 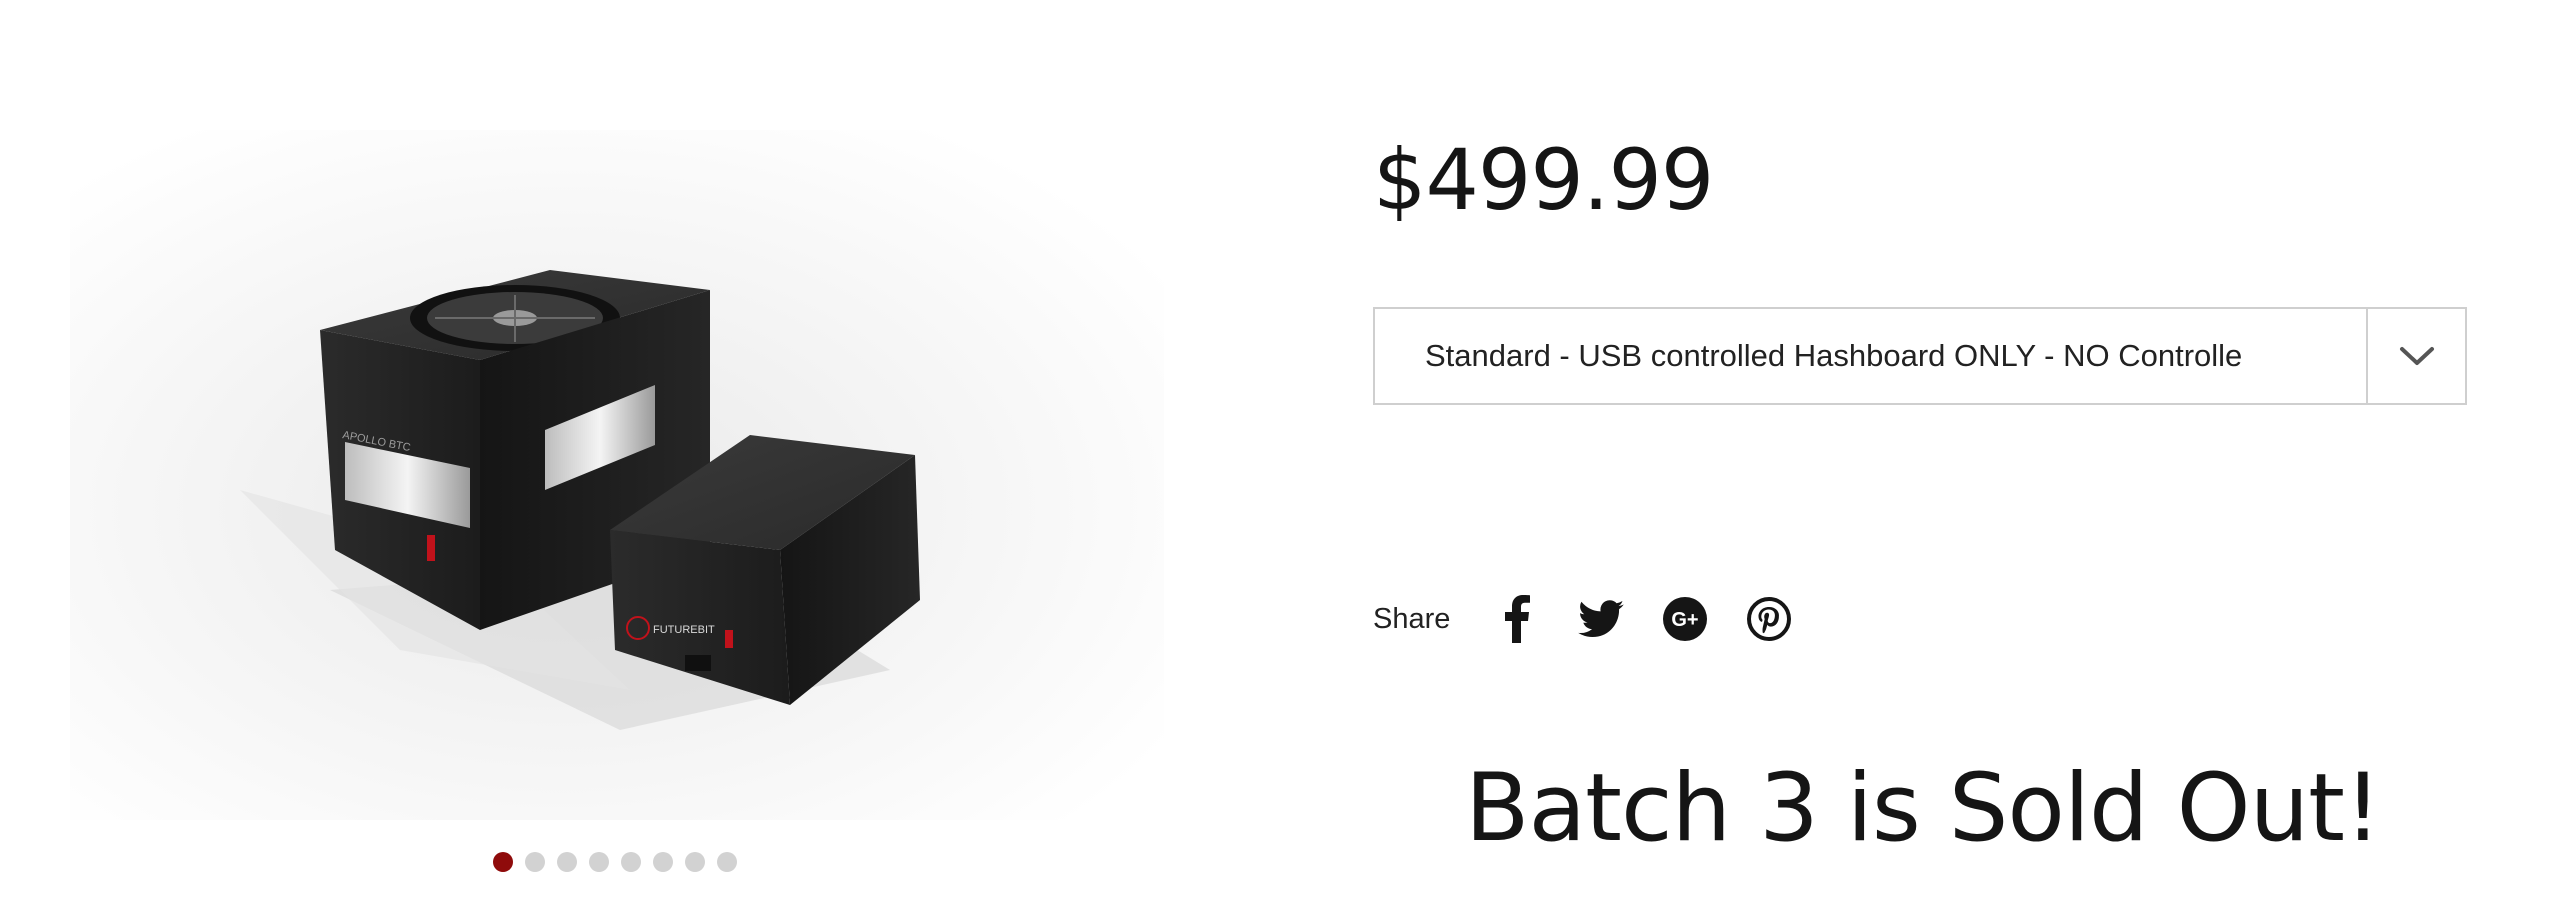 I want to click on sold-out-message: Batch 3 is Sold Out!, so click(x=1923, y=808).